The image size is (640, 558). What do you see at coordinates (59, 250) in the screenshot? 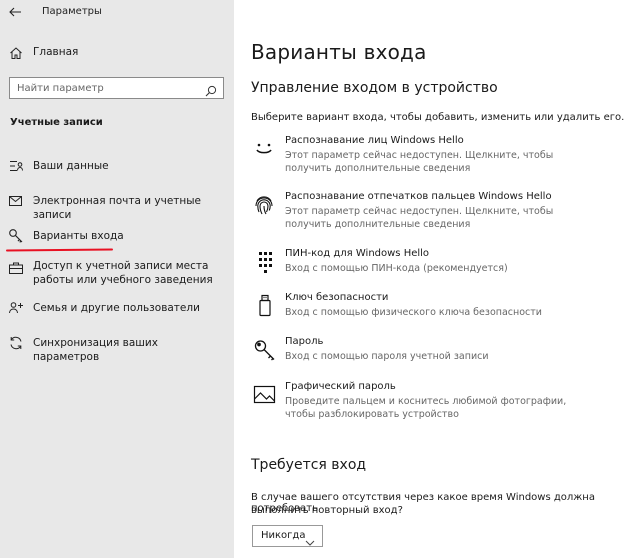
I see `selection-underline` at bounding box center [59, 250].